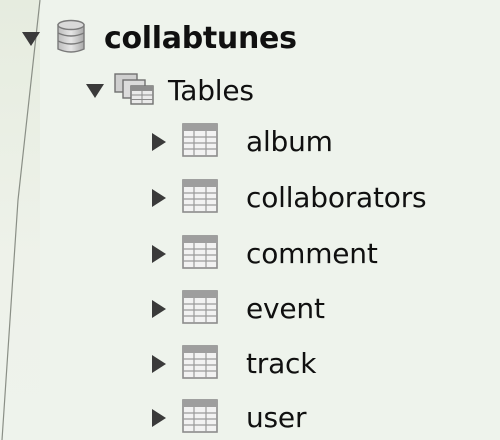  Describe the element at coordinates (276, 417) in the screenshot. I see `table-label: user` at that location.